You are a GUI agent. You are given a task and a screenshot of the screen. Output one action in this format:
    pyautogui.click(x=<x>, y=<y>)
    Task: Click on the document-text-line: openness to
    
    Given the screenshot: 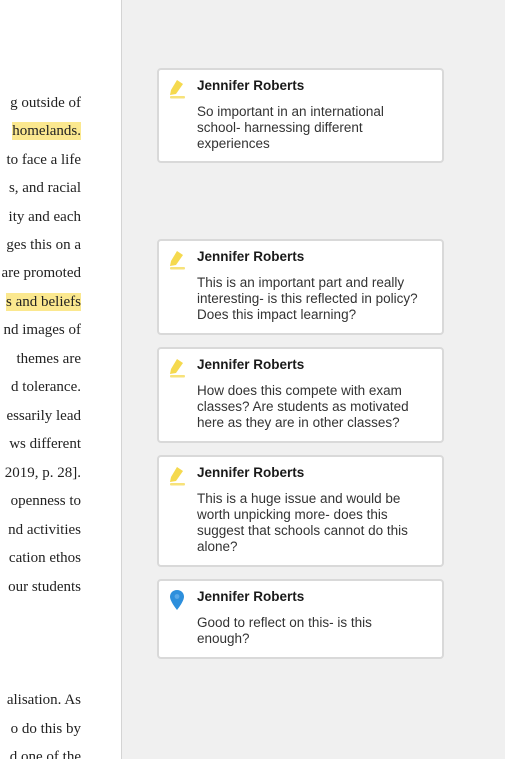 What is the action you would take?
    pyautogui.click(x=45, y=501)
    